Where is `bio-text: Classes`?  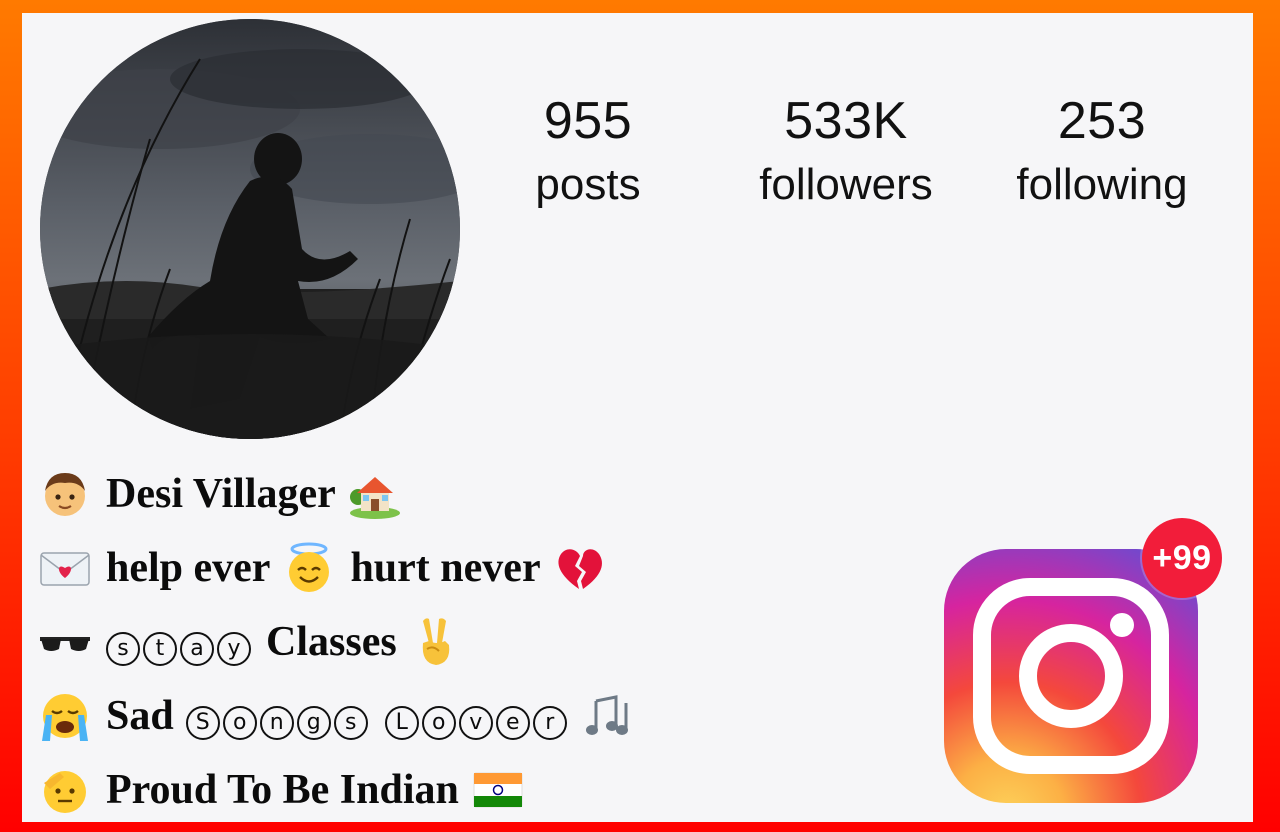
bio-text: Classes is located at coordinates (331, 642).